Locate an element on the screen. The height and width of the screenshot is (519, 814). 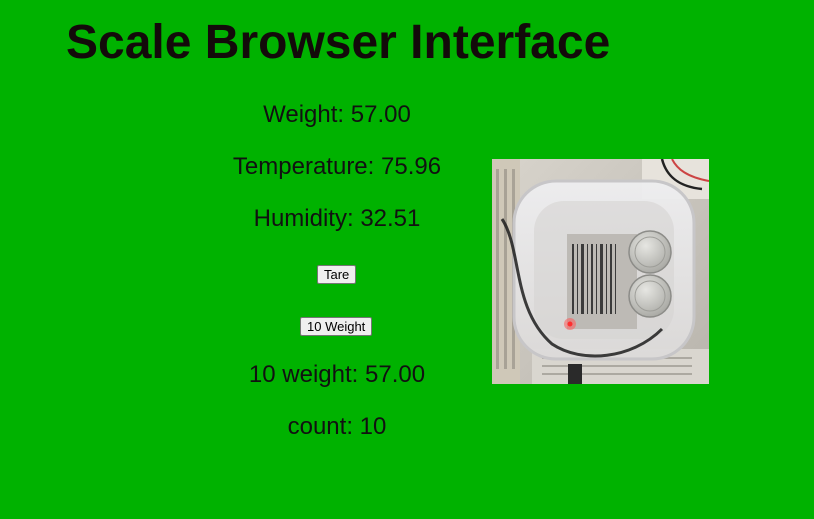
temperature-reading: Temperature: 75.96 is located at coordinates (337, 167).